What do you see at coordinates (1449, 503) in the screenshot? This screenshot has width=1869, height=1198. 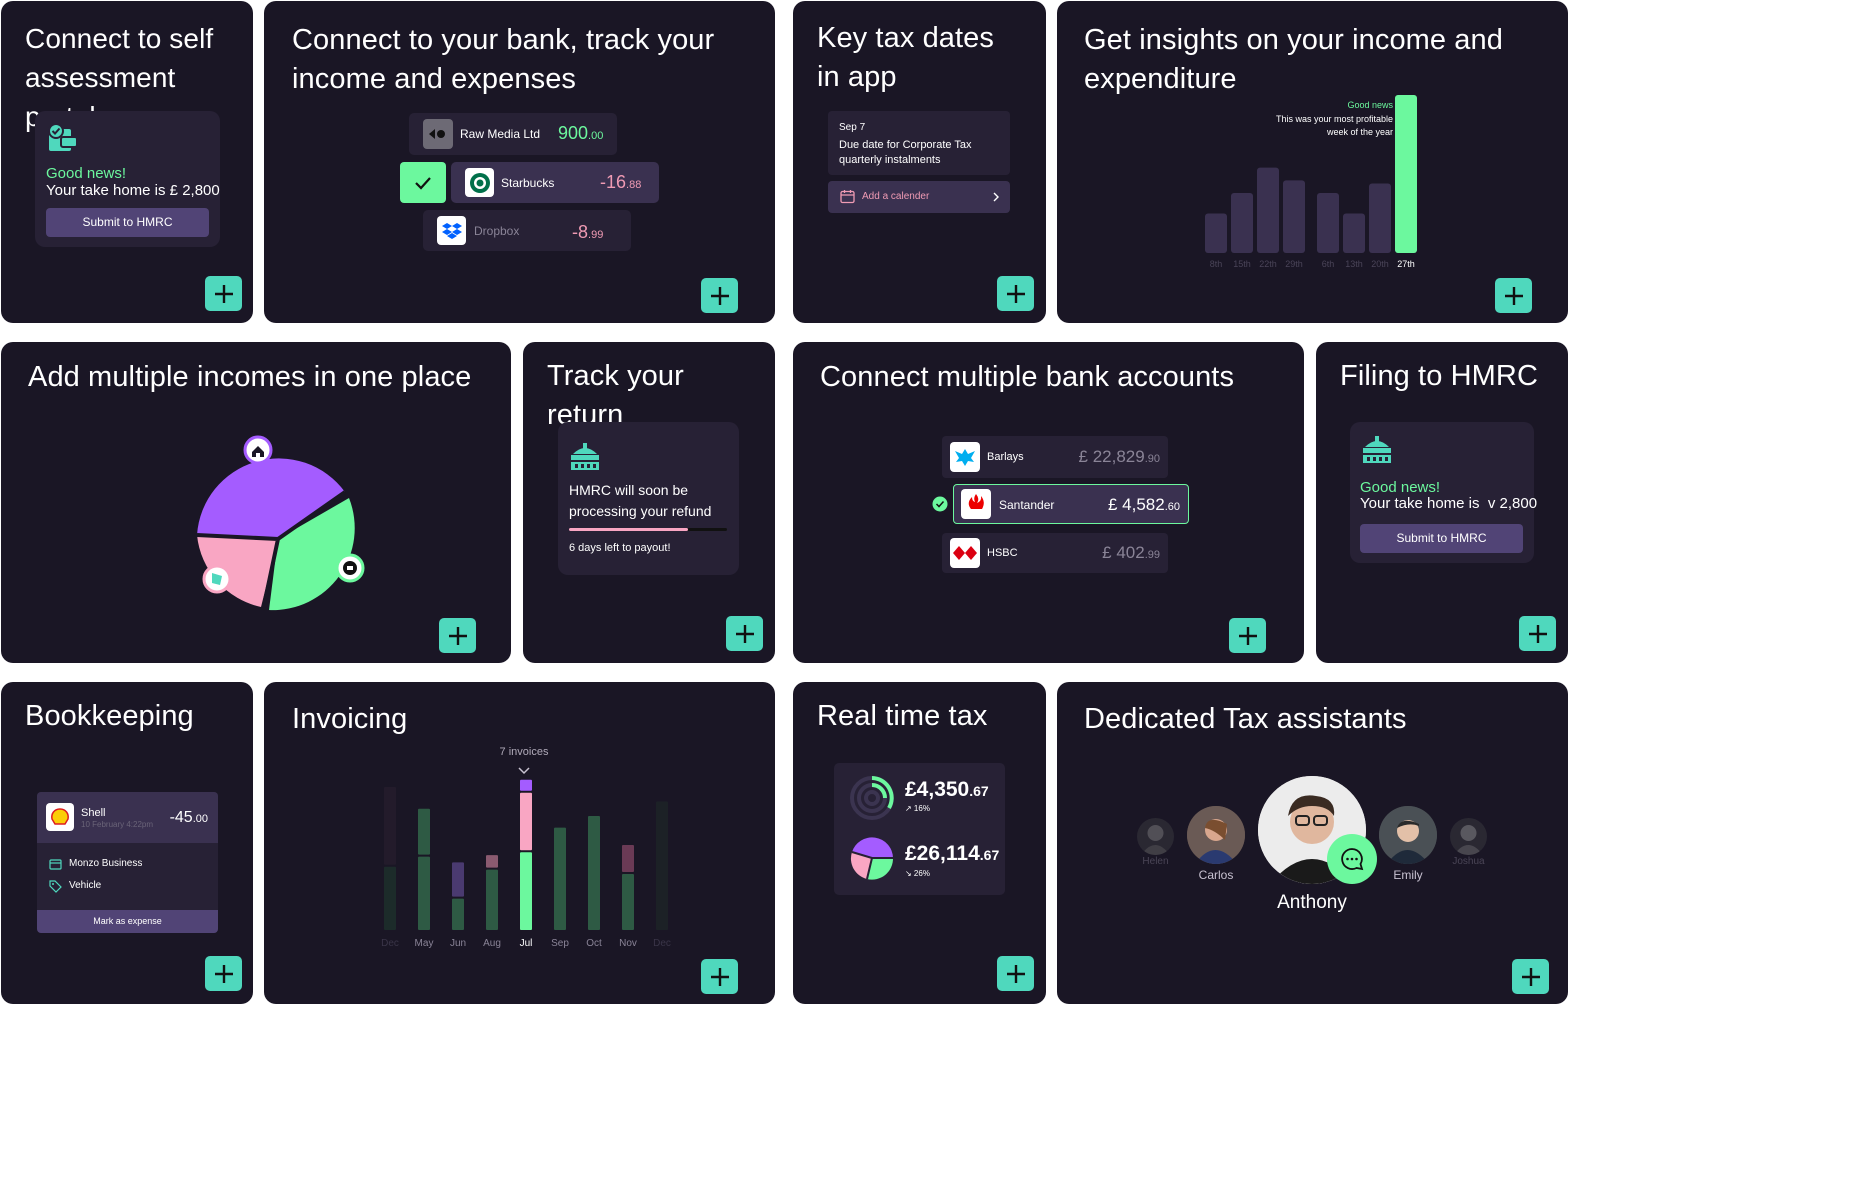 I see `take-home-text: Your take home is v 2,800` at bounding box center [1449, 503].